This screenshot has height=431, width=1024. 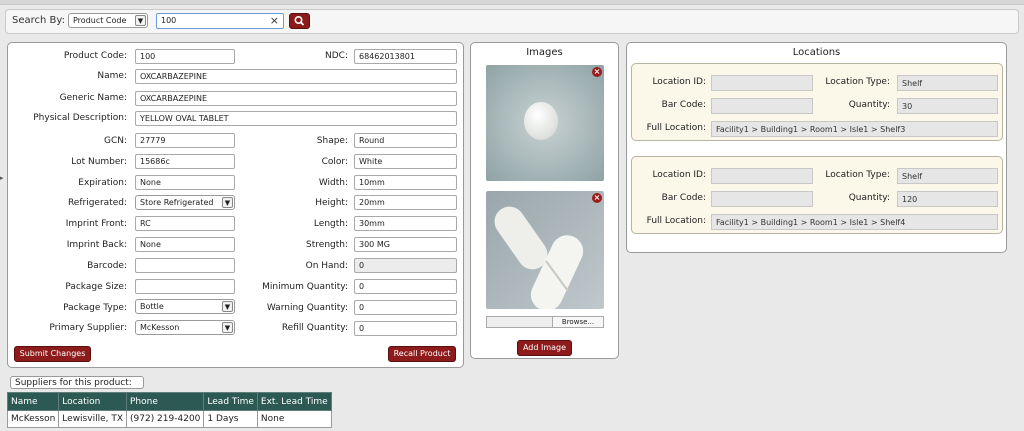 What do you see at coordinates (333, 183) in the screenshot?
I see `width-label: Width:` at bounding box center [333, 183].